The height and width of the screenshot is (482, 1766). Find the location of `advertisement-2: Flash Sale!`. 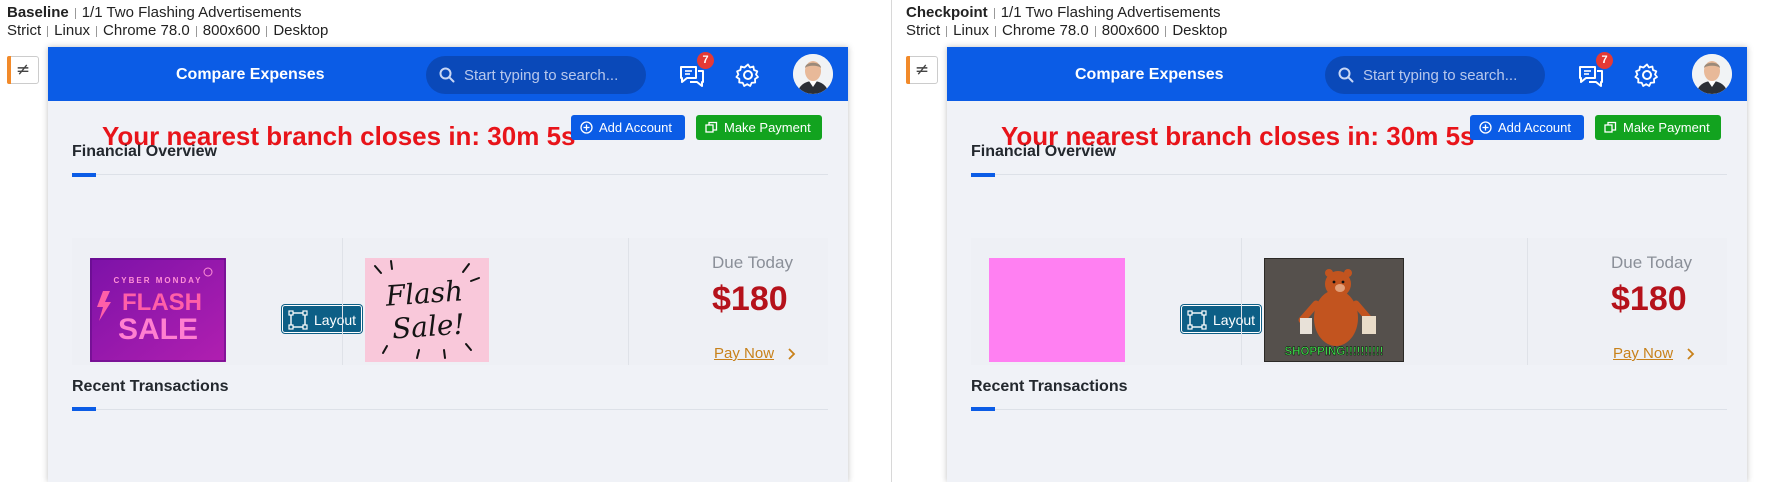

advertisement-2: Flash Sale! is located at coordinates (427, 310).